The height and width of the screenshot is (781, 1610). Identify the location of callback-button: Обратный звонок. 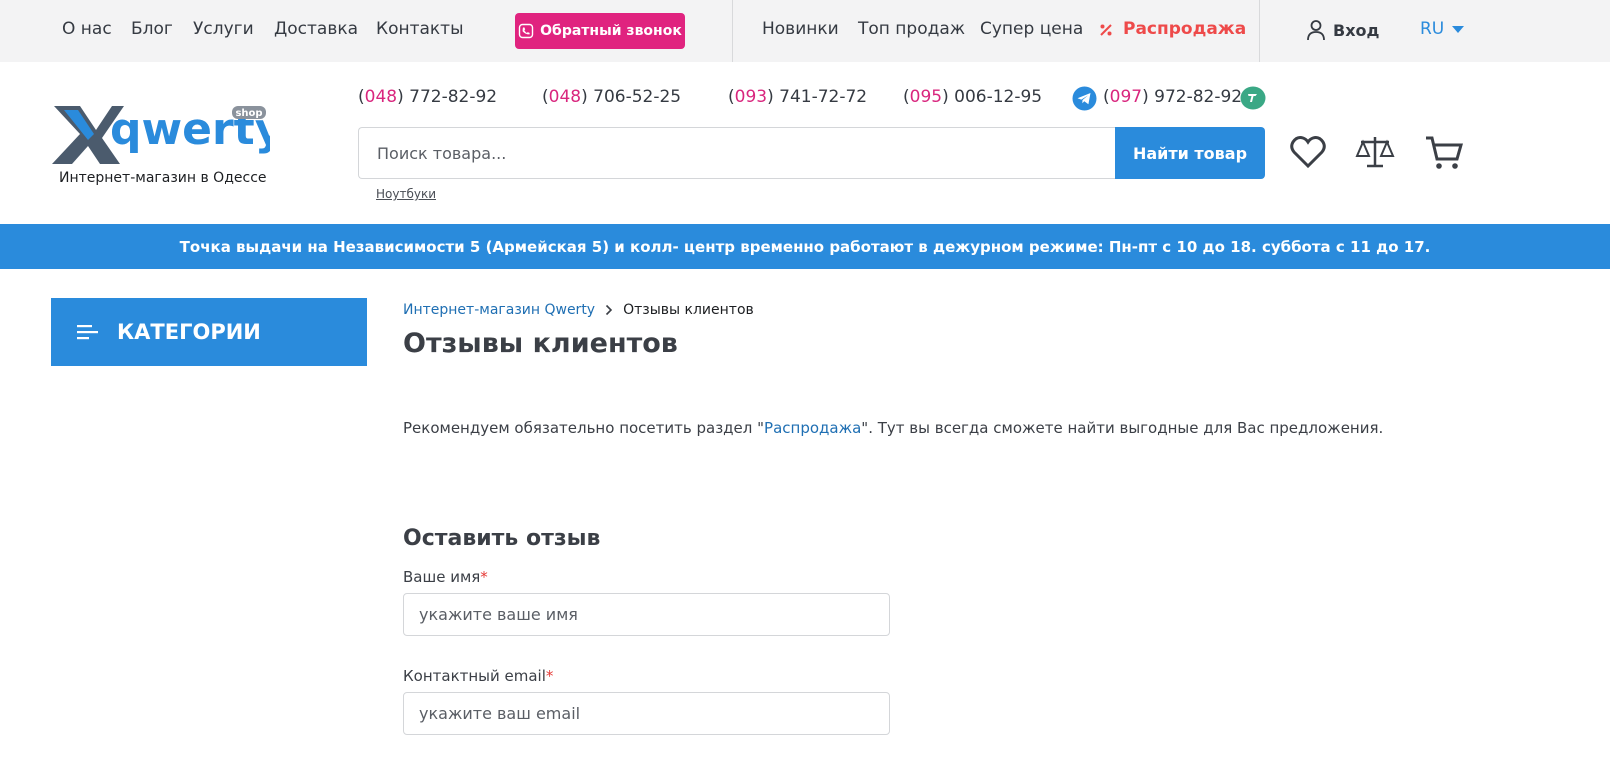
(600, 31).